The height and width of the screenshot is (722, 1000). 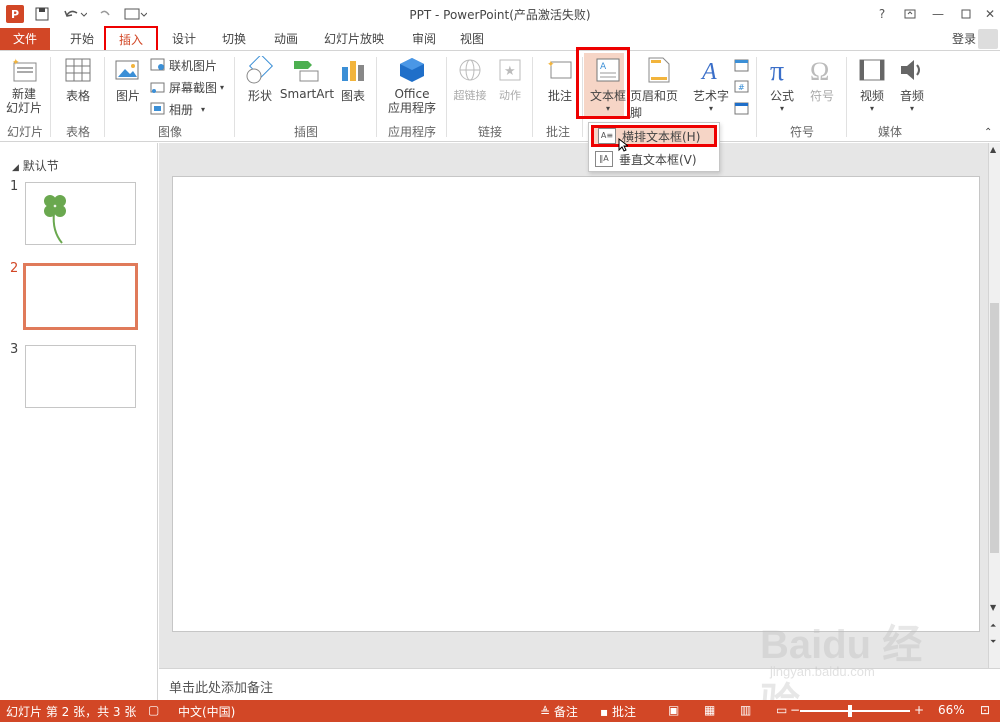 I want to click on sign-in-link: 登录, so click(x=964, y=39).